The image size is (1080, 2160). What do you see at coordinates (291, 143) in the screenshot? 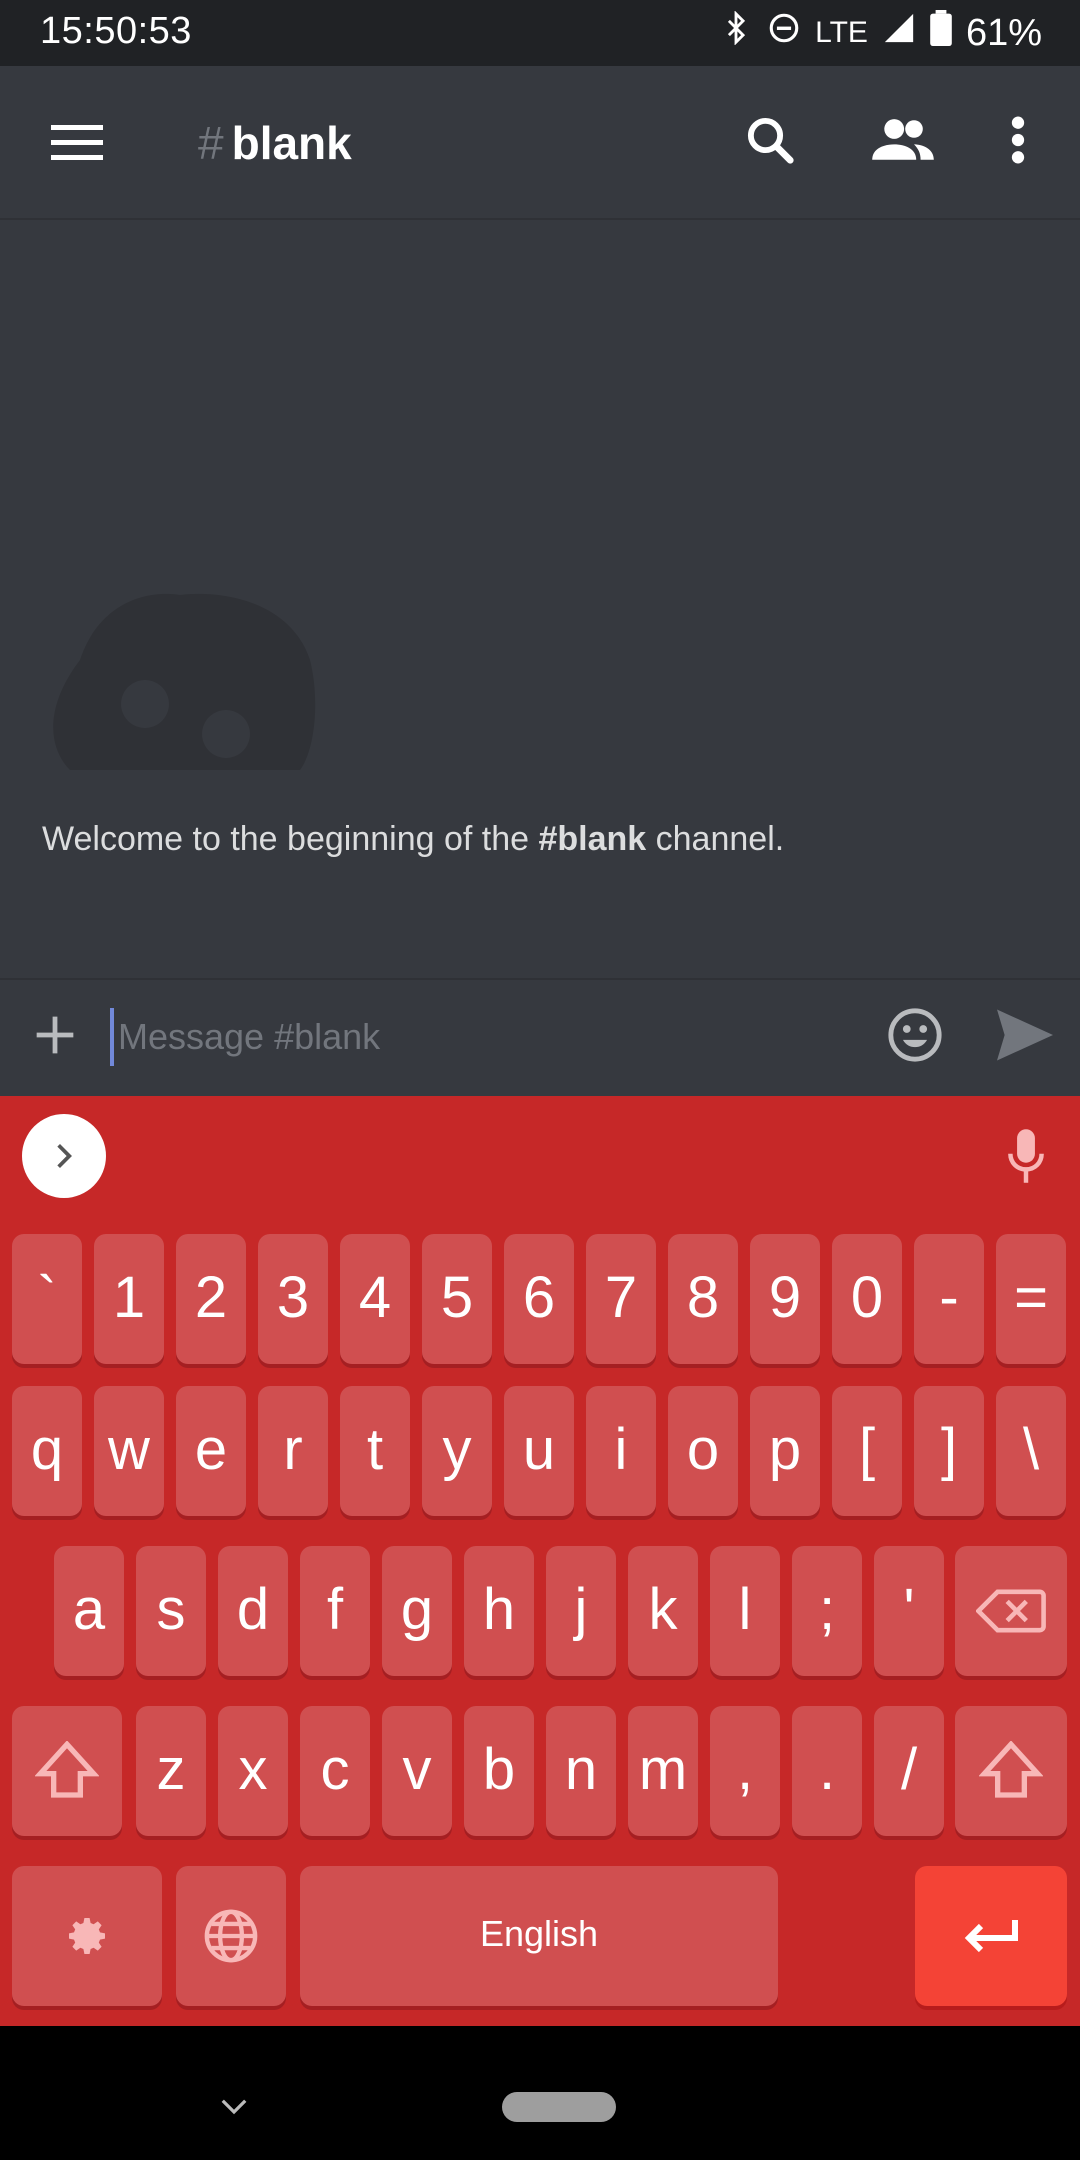
I see `channel-name: blank` at bounding box center [291, 143].